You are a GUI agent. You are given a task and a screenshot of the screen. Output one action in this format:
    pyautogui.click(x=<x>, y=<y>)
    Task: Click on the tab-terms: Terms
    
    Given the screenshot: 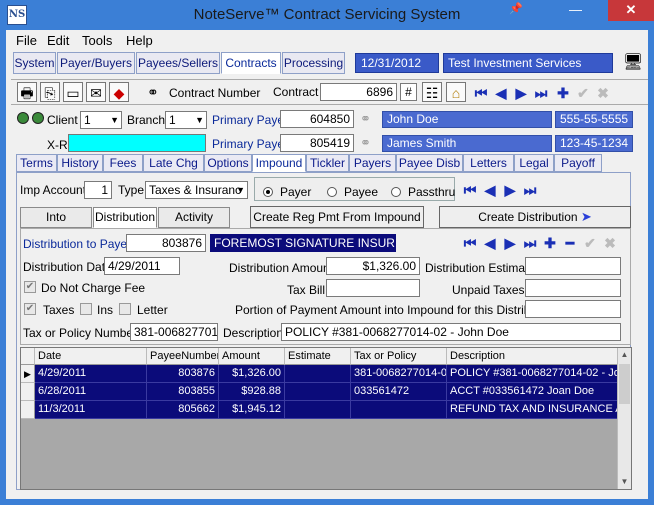 What is the action you would take?
    pyautogui.click(x=36, y=163)
    